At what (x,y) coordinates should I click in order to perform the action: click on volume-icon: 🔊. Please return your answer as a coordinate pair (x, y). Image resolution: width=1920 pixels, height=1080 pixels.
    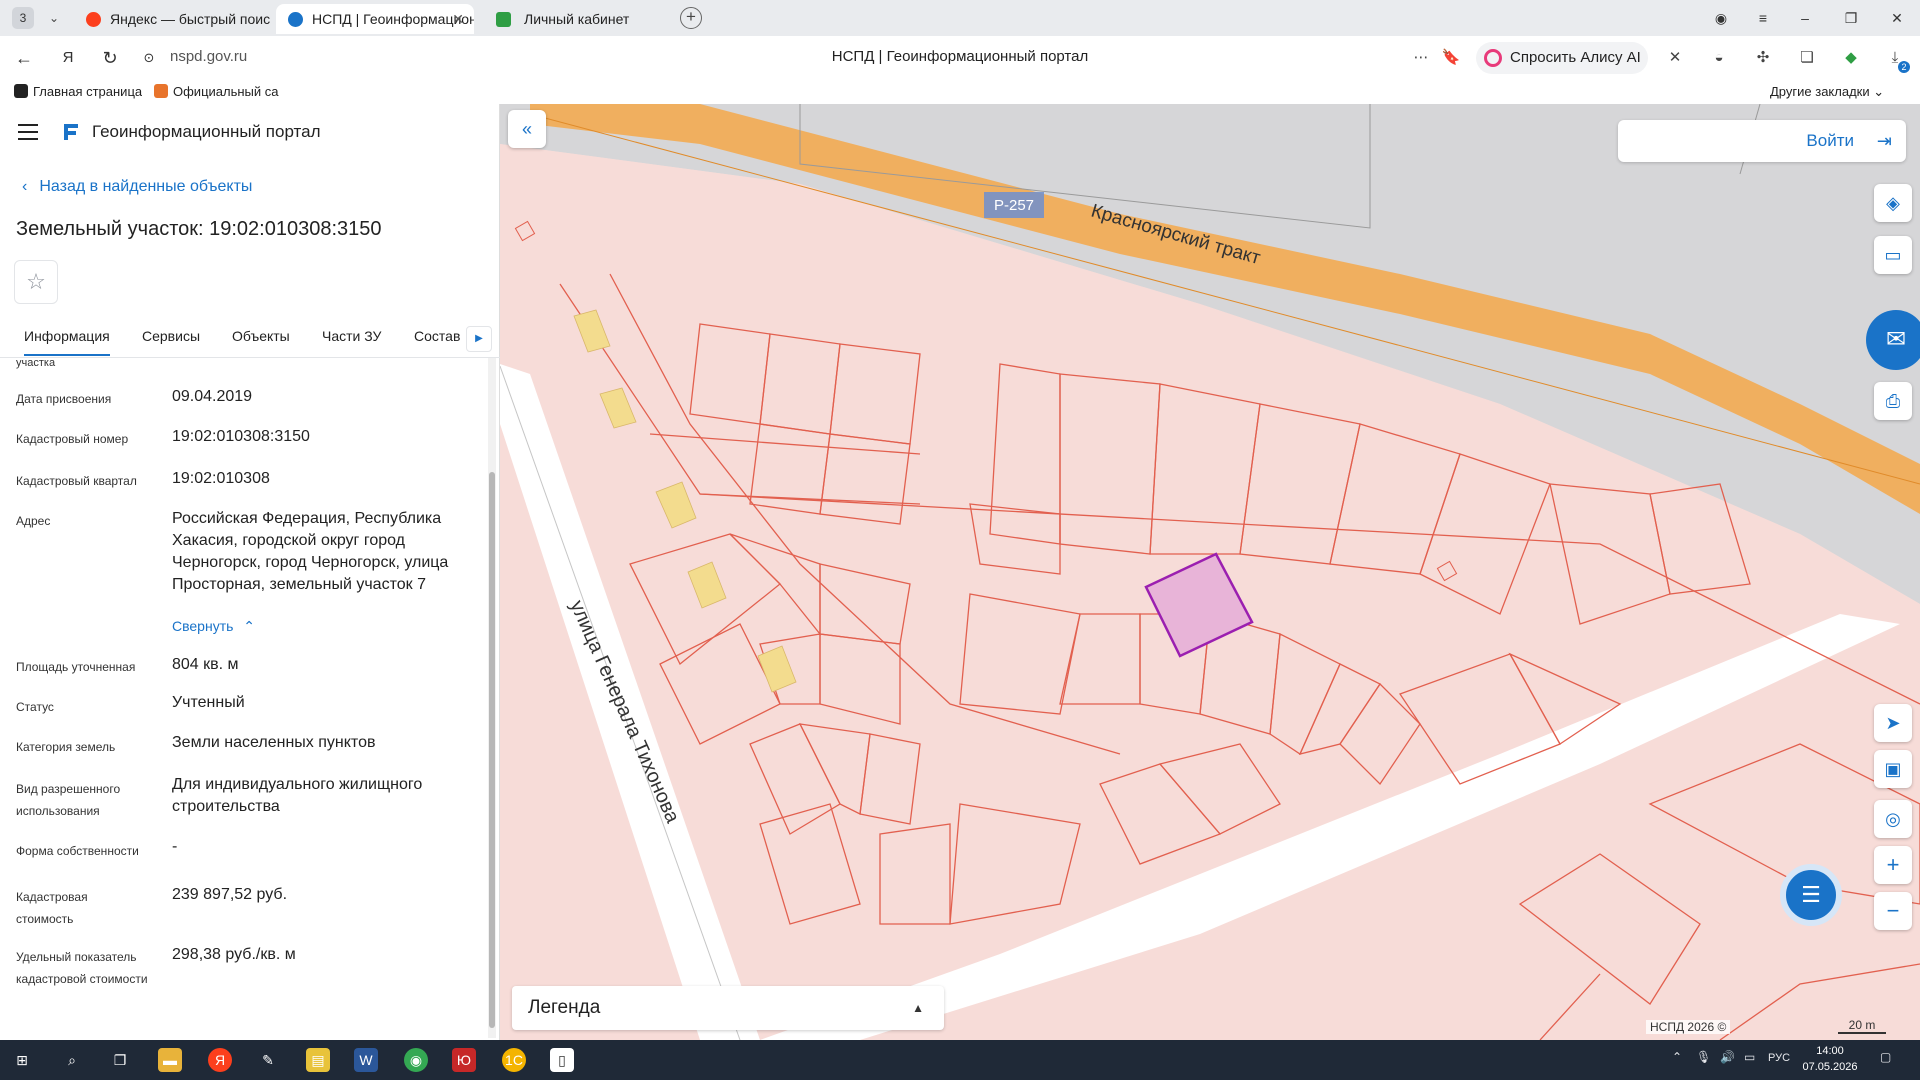
    Looking at the image, I should click on (1727, 1057).